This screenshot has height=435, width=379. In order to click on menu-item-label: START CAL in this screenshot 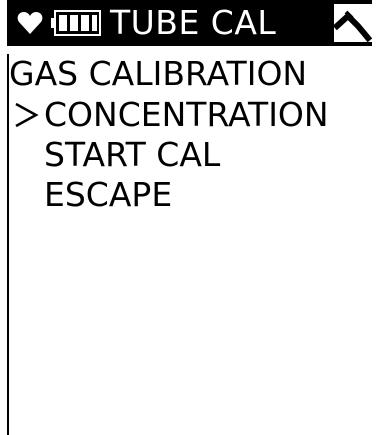, I will do `click(132, 154)`.